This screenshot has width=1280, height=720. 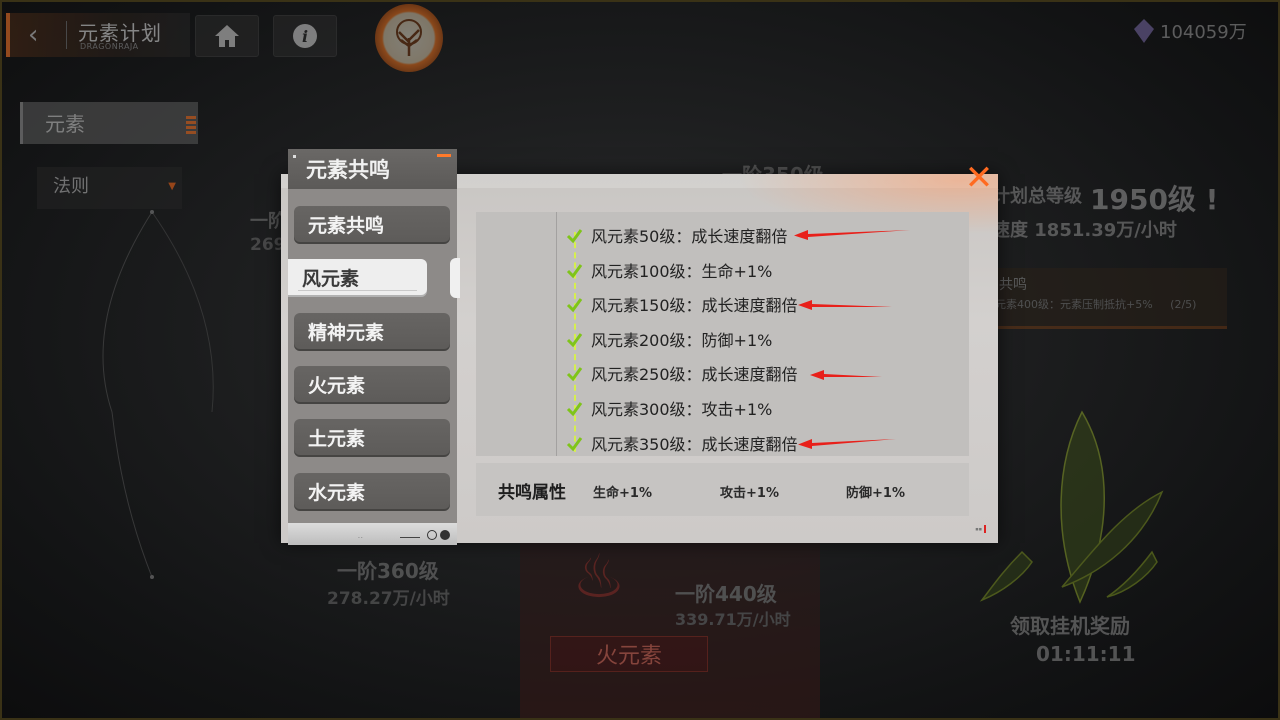 I want to click on element-tab-label: 元素, so click(x=65, y=124).